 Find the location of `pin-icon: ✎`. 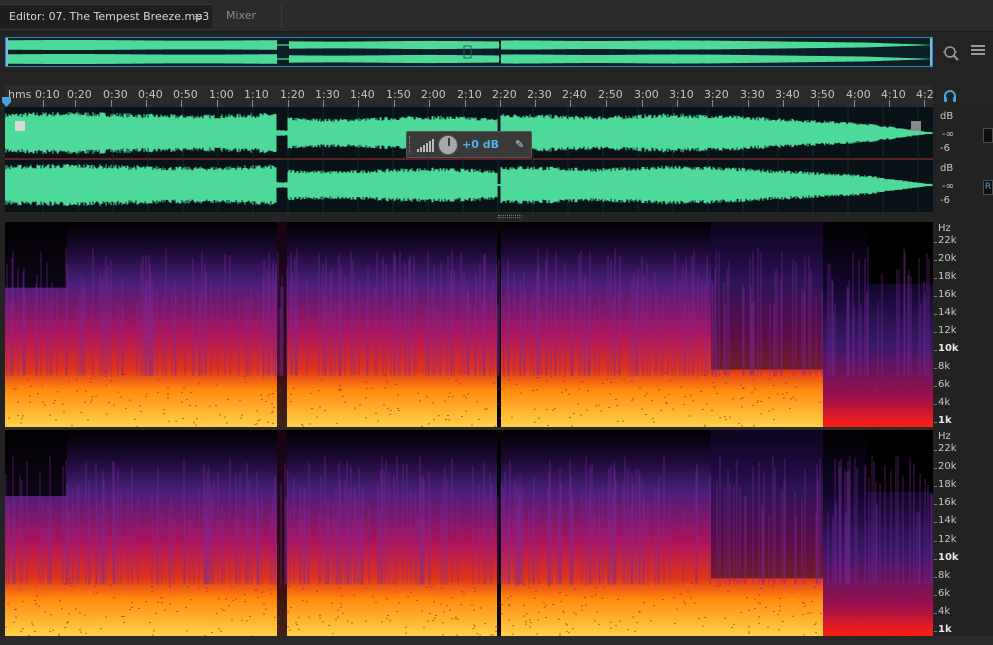

pin-icon: ✎ is located at coordinates (519, 144).